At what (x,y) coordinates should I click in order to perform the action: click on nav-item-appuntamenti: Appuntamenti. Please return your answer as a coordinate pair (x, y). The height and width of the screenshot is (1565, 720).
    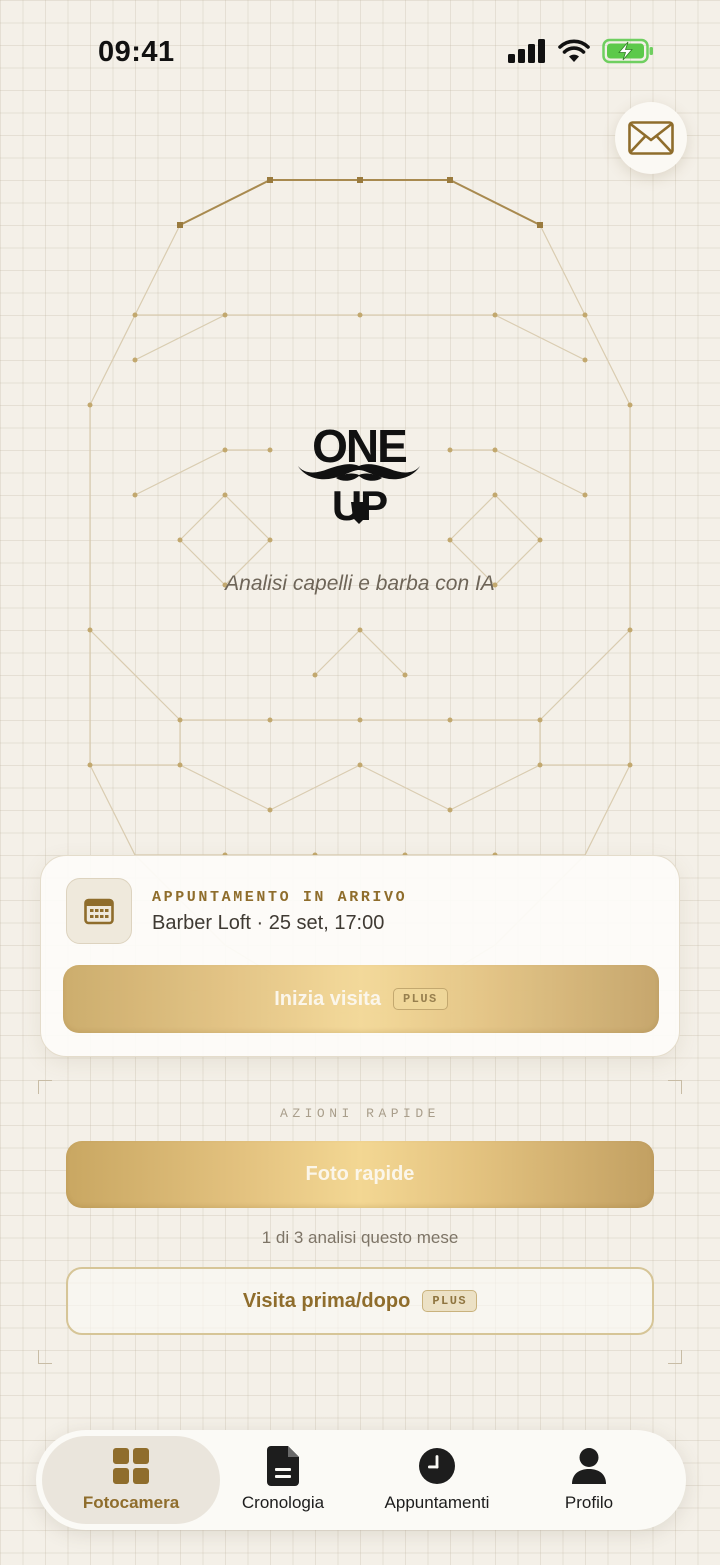
    Looking at the image, I should click on (437, 1480).